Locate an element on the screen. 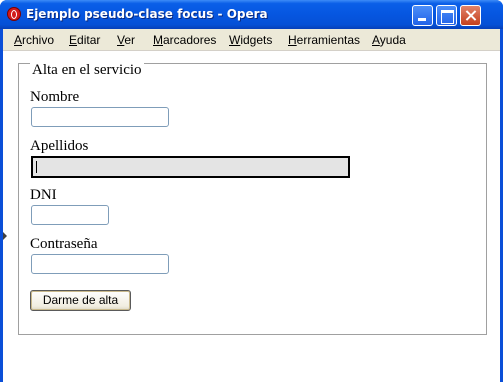 The height and width of the screenshot is (382, 503). minimize-icon is located at coordinates (422, 15).